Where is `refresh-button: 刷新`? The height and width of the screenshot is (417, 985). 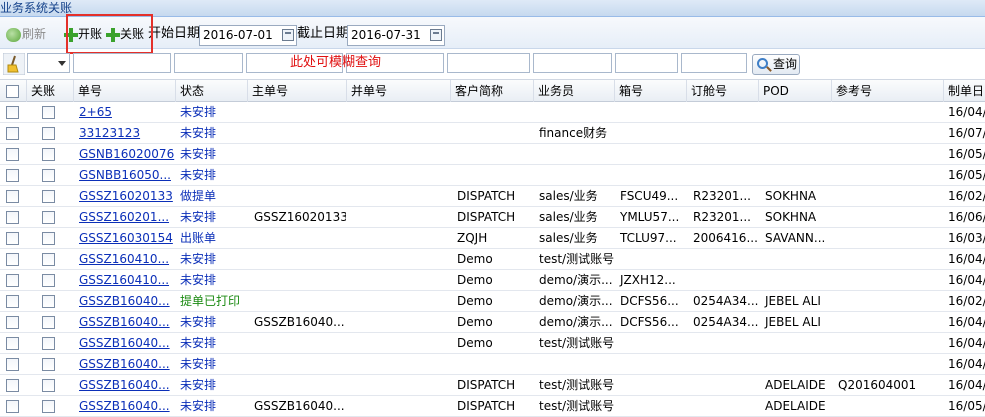 refresh-button: 刷新 is located at coordinates (26, 34).